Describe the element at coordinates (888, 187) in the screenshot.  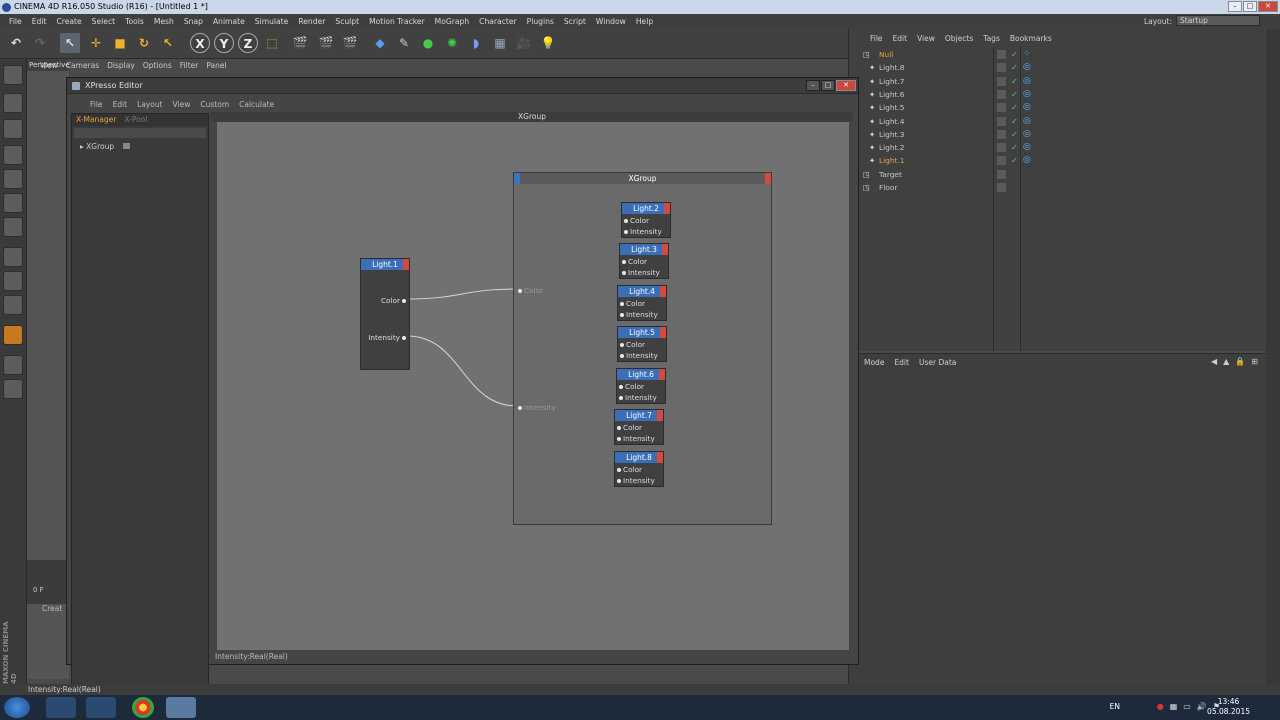
I see `object-name: Floor` at that location.